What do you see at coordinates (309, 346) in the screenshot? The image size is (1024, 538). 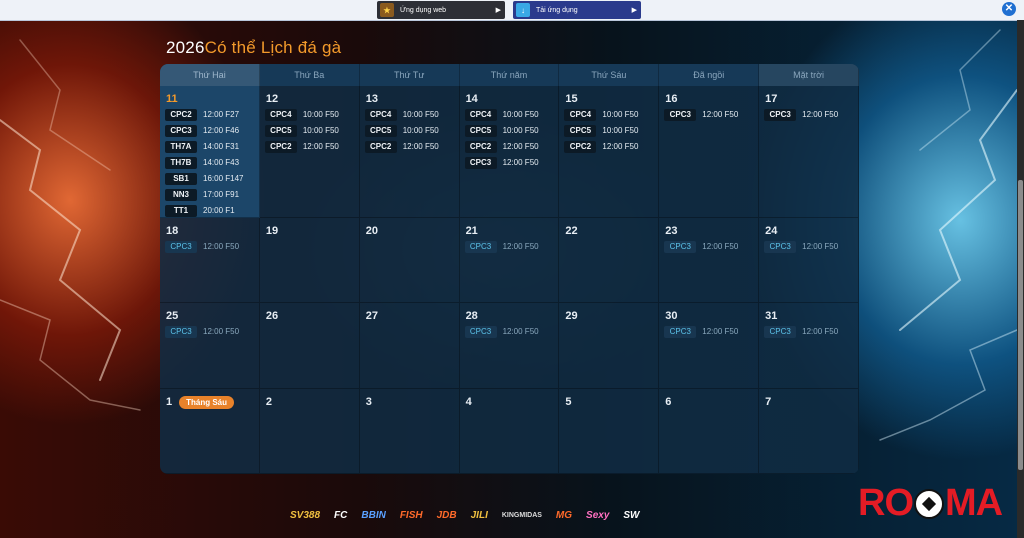 I see `calendar-day-cell: 26` at bounding box center [309, 346].